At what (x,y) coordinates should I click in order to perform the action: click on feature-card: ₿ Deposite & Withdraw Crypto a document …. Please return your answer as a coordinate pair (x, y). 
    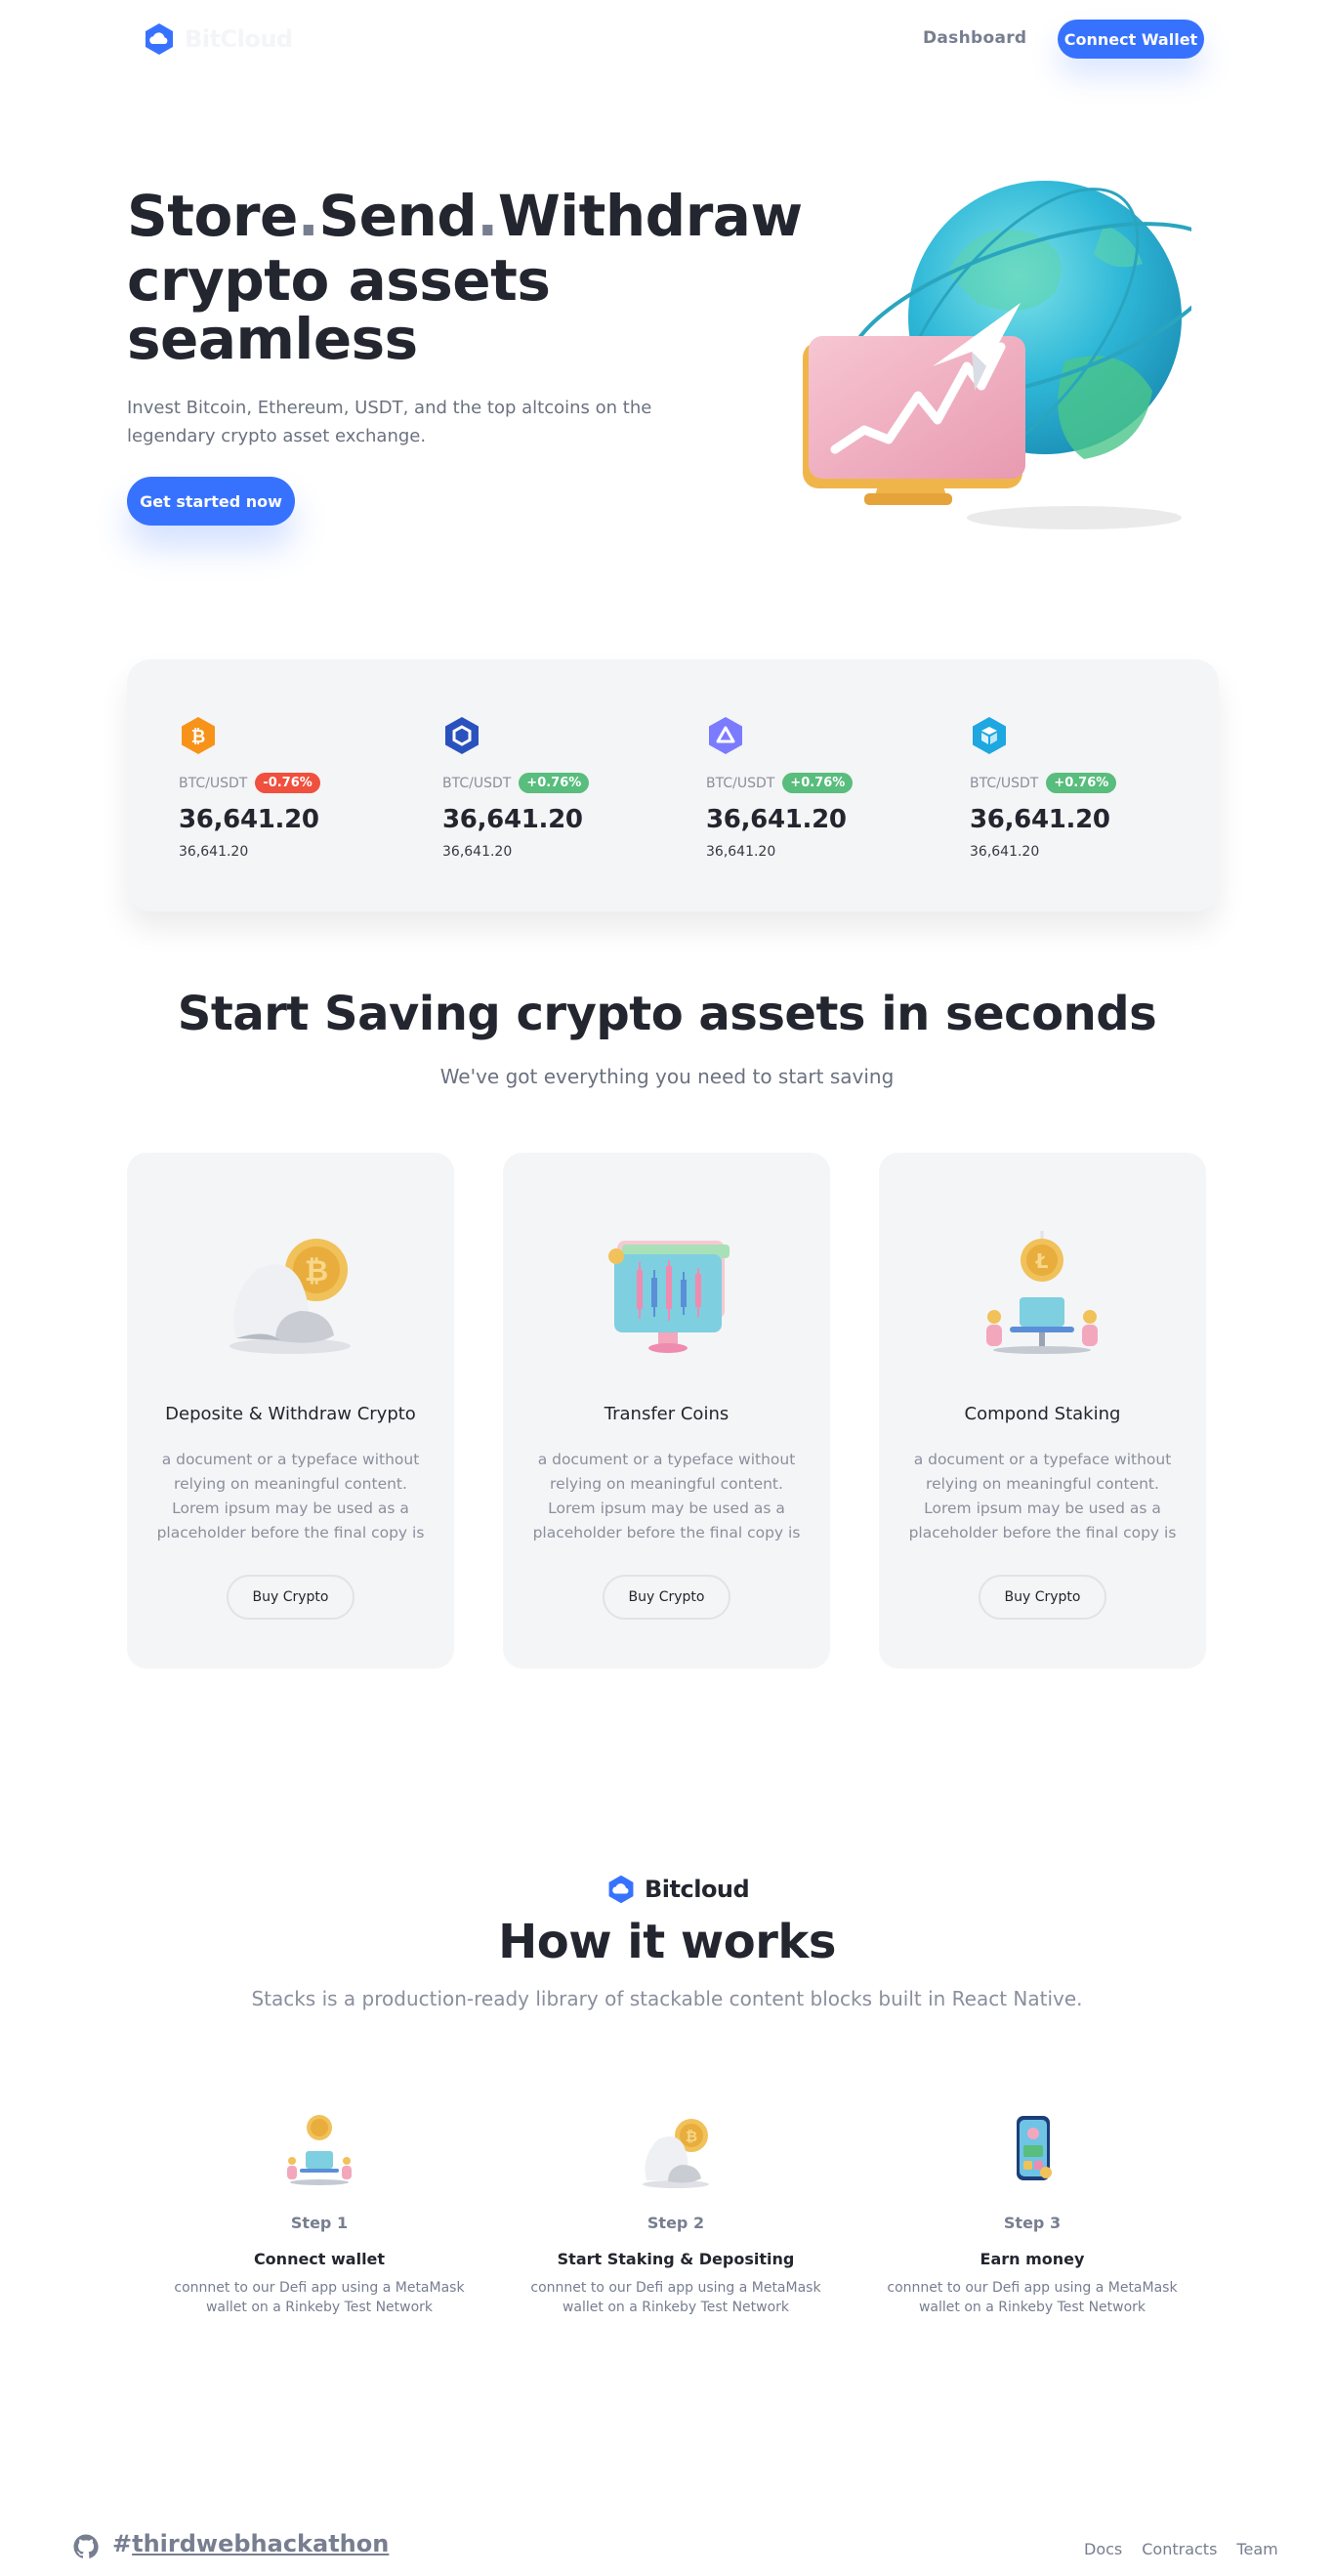
    Looking at the image, I should click on (290, 1410).